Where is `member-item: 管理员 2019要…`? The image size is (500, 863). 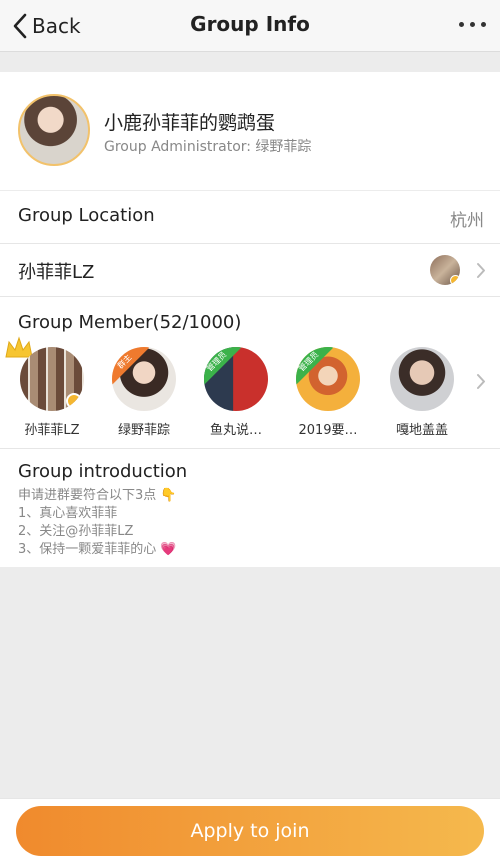 member-item: 管理员 2019要… is located at coordinates (328, 392).